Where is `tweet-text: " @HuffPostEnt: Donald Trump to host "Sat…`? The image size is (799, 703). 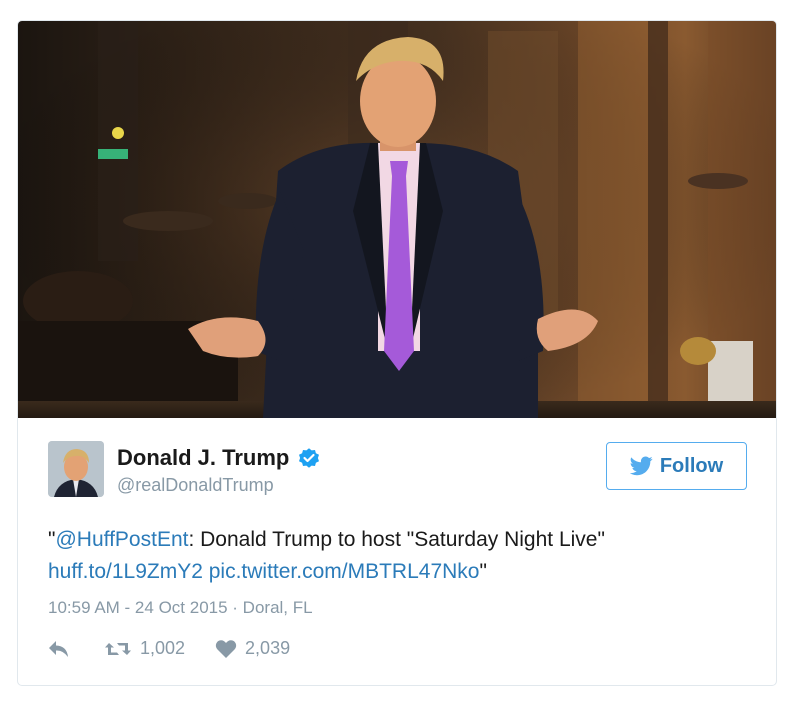
tweet-text: " @HuffPostEnt: Donald Trump to host "Sat… is located at coordinates (398, 556).